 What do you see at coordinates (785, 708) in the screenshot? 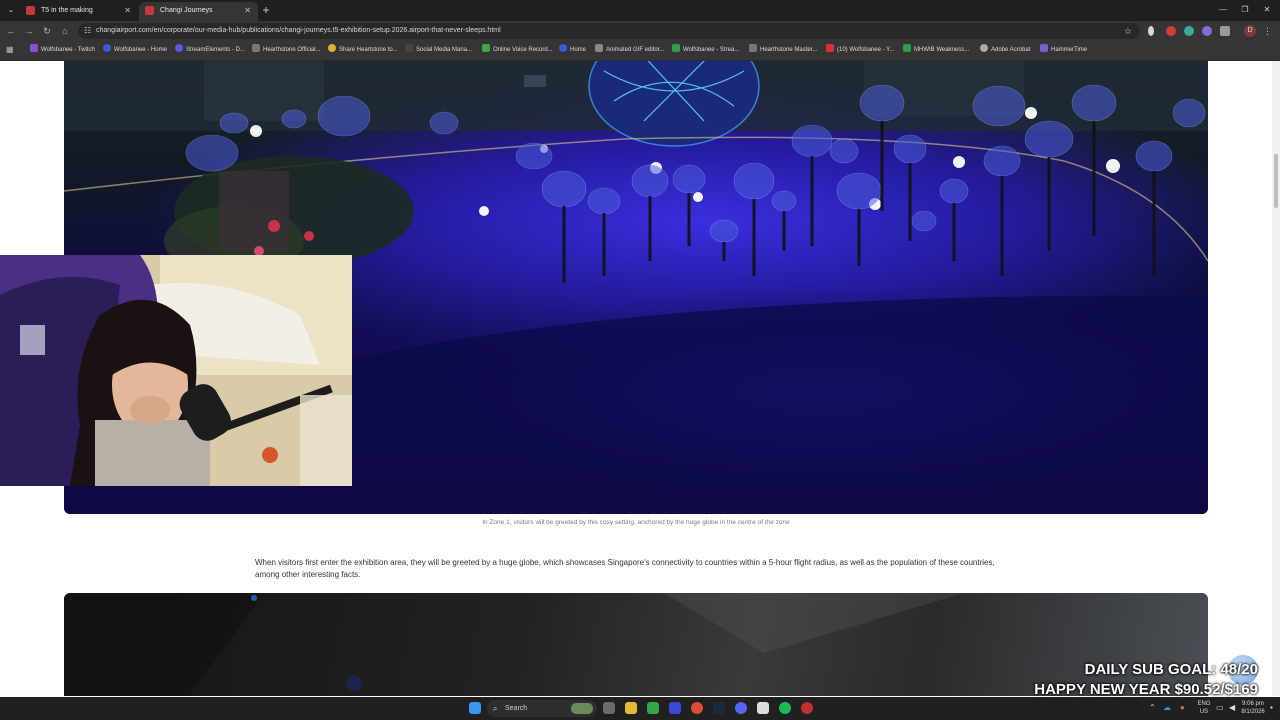
I see `spotify-icon` at bounding box center [785, 708].